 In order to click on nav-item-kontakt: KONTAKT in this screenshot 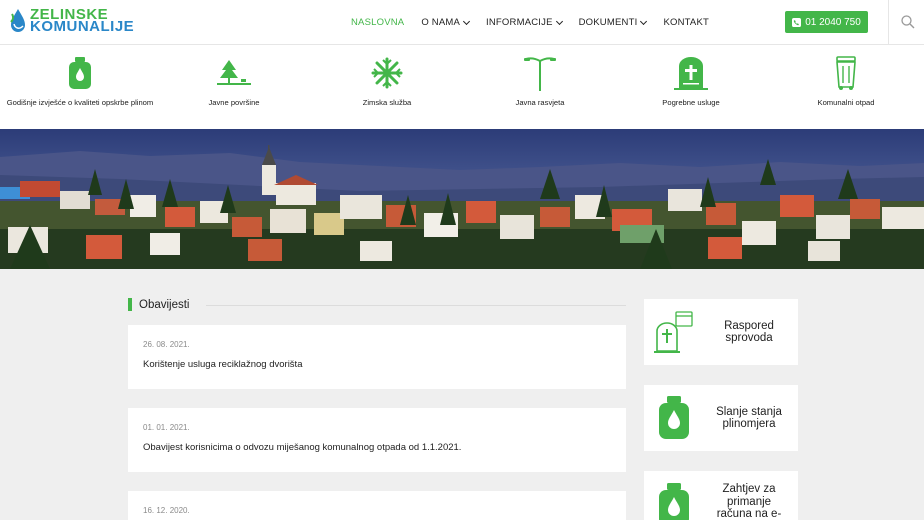, I will do `click(686, 22)`.